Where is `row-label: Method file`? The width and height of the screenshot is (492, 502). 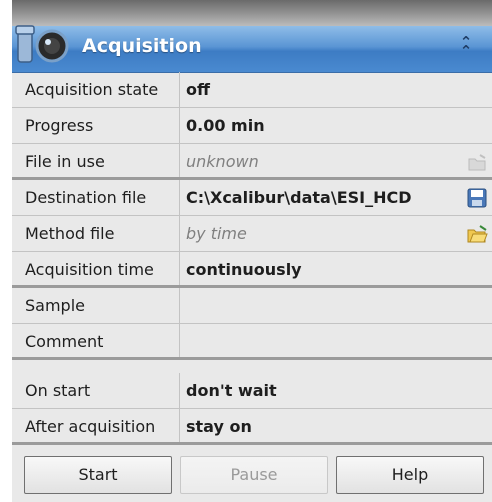 row-label: Method file is located at coordinates (96, 233).